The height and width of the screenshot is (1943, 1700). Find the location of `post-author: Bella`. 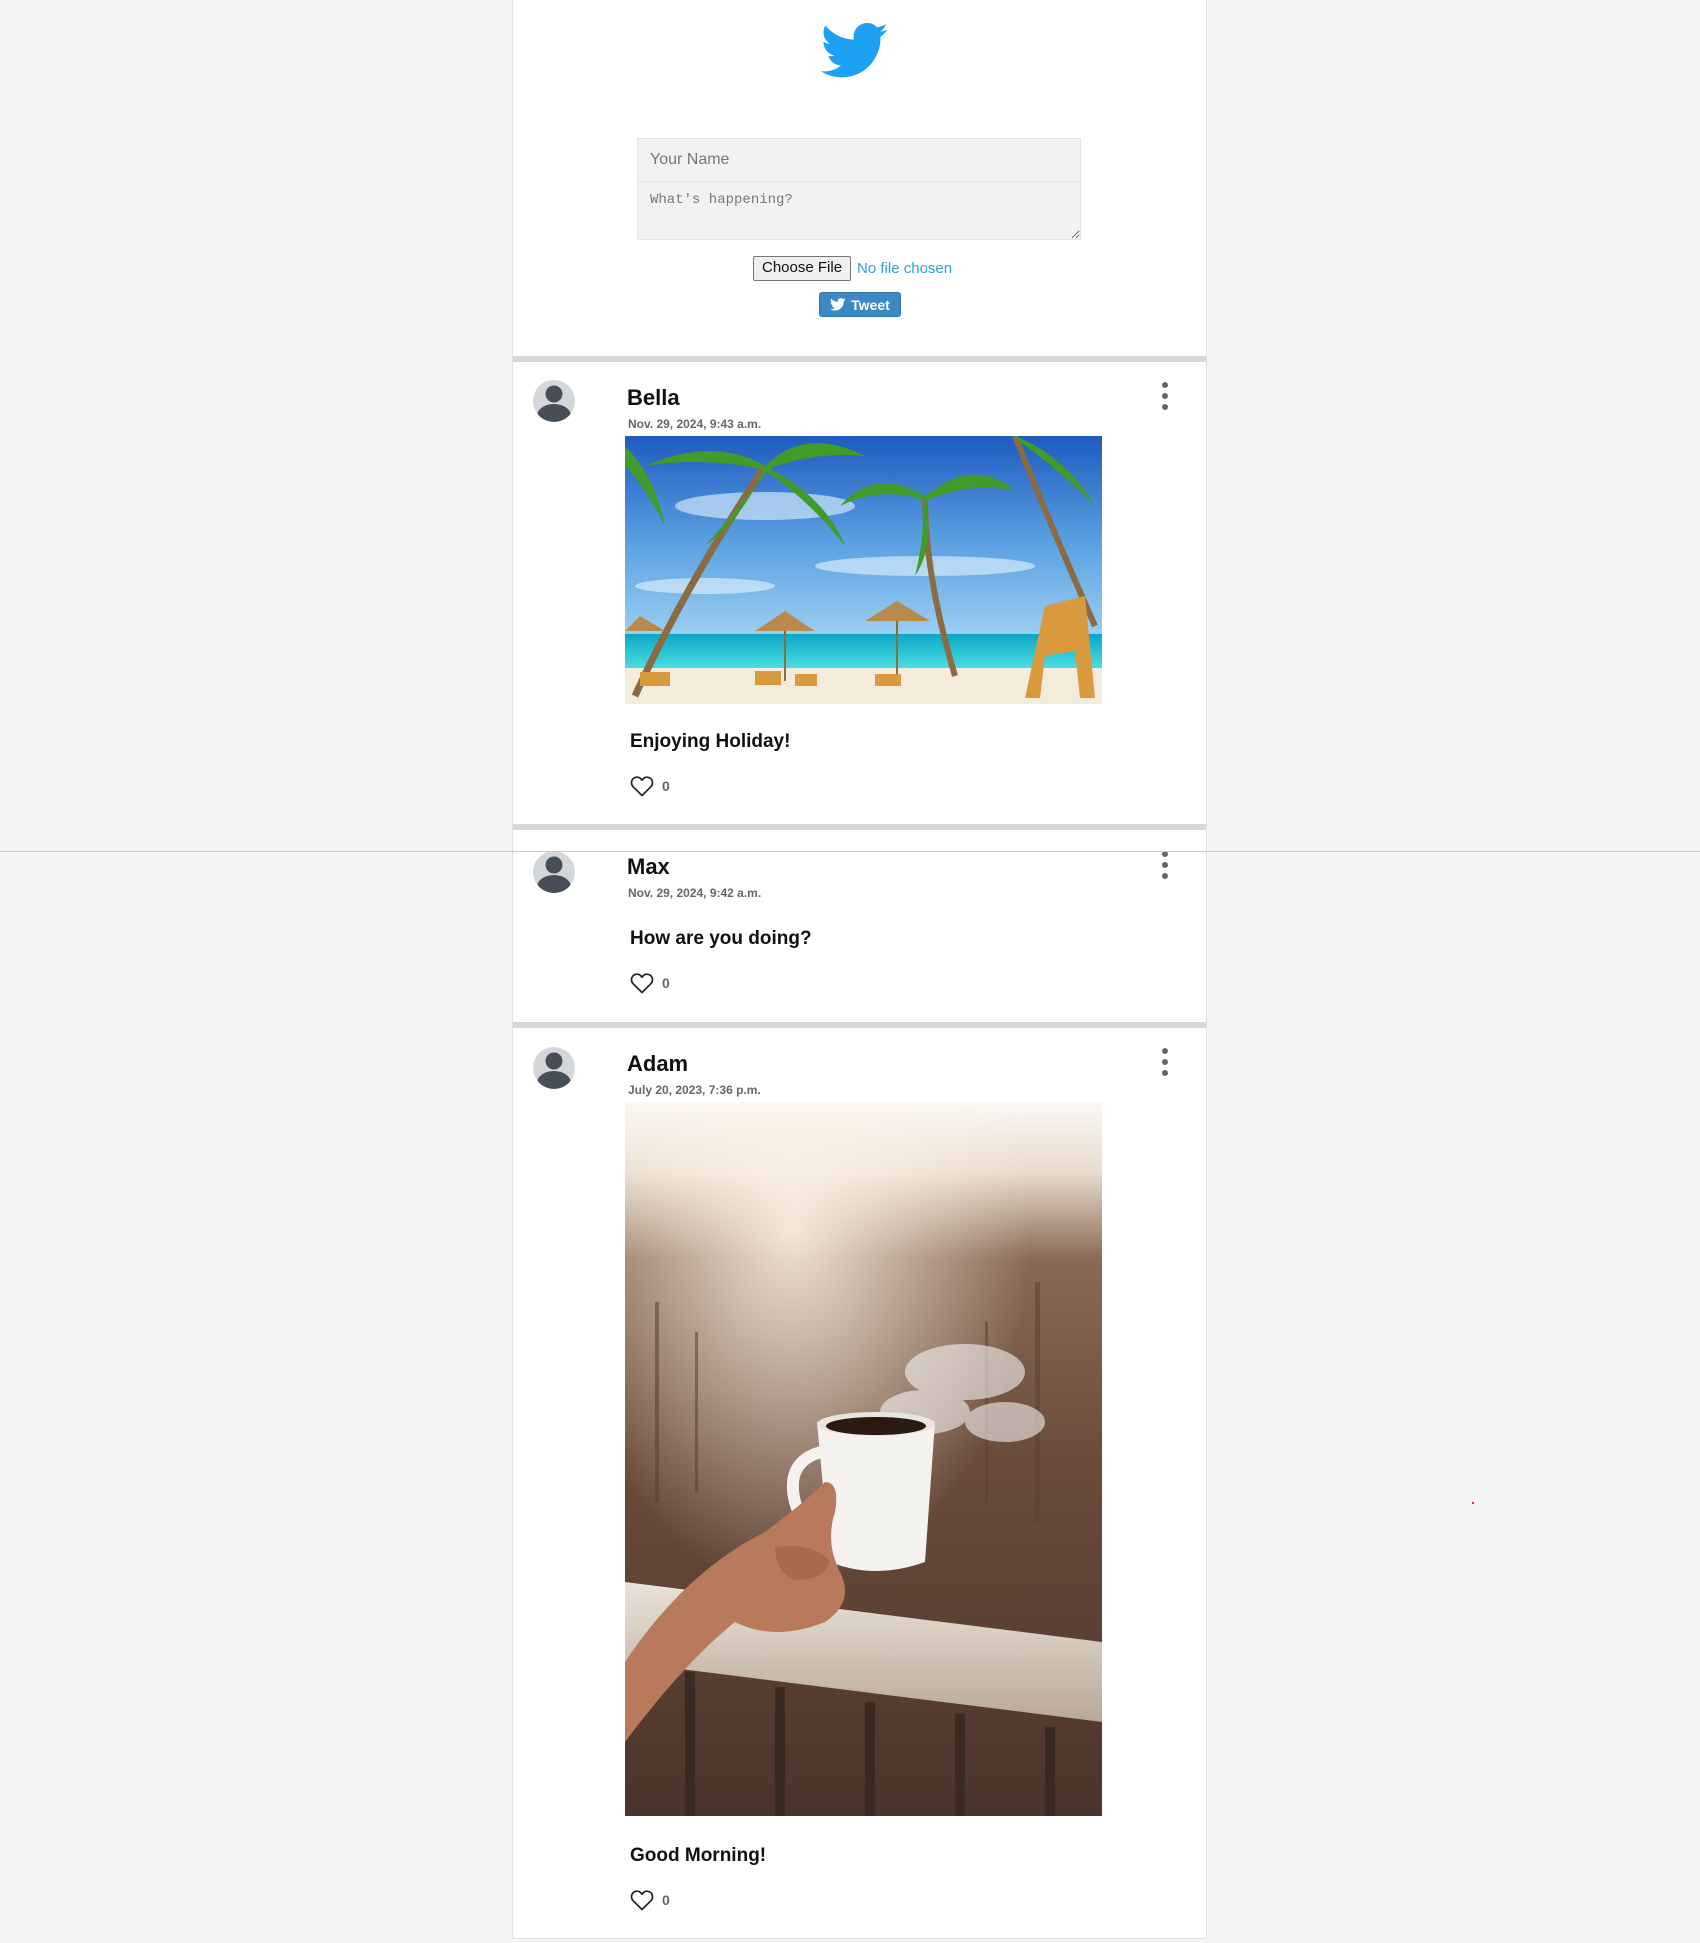

post-author: Bella is located at coordinates (653, 398).